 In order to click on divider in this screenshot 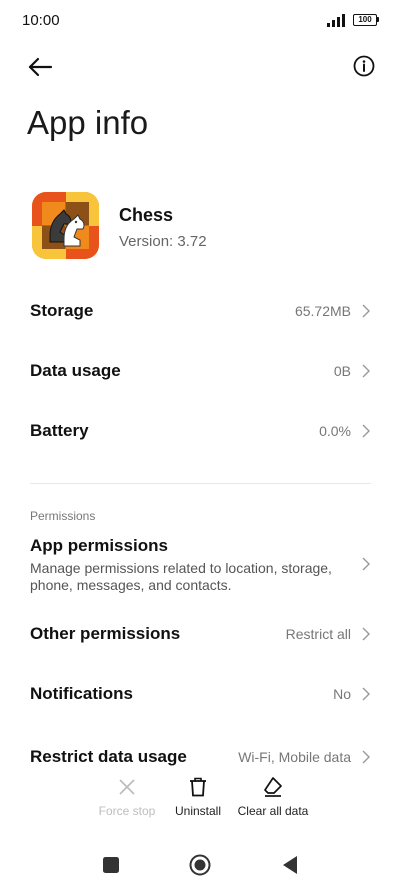, I will do `click(200, 483)`.